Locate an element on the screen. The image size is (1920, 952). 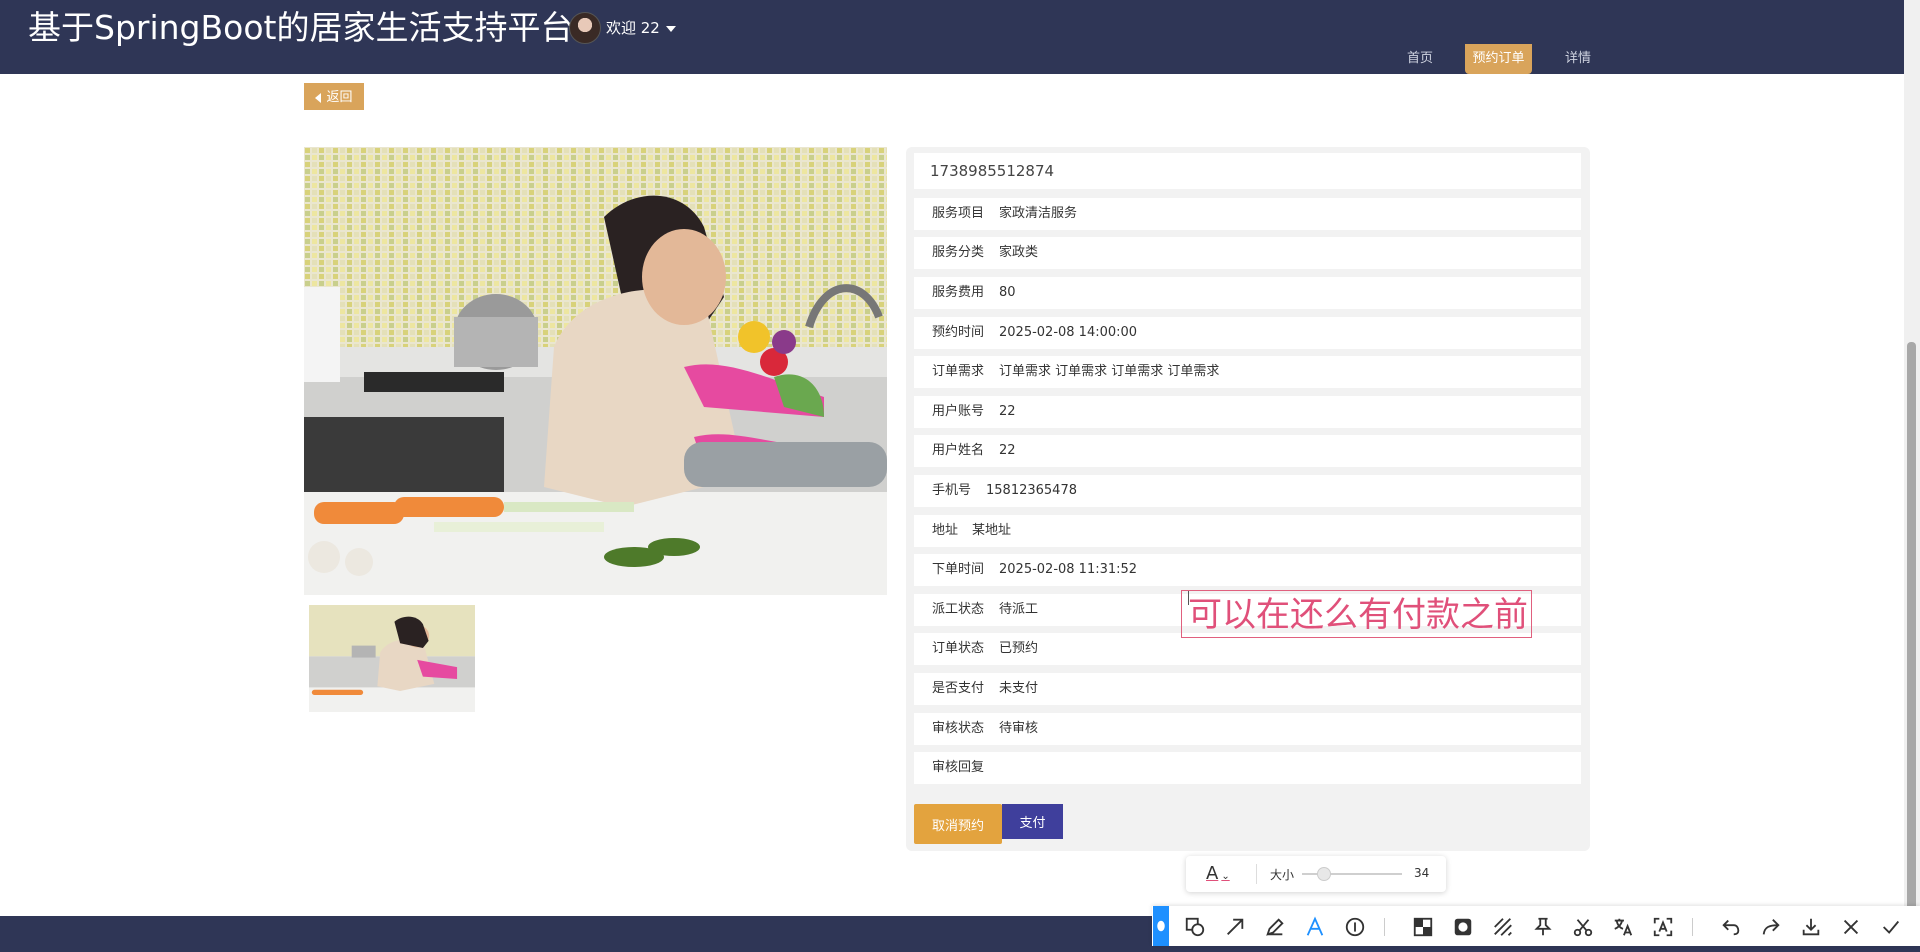
detail-label: 地址 is located at coordinates (945, 530).